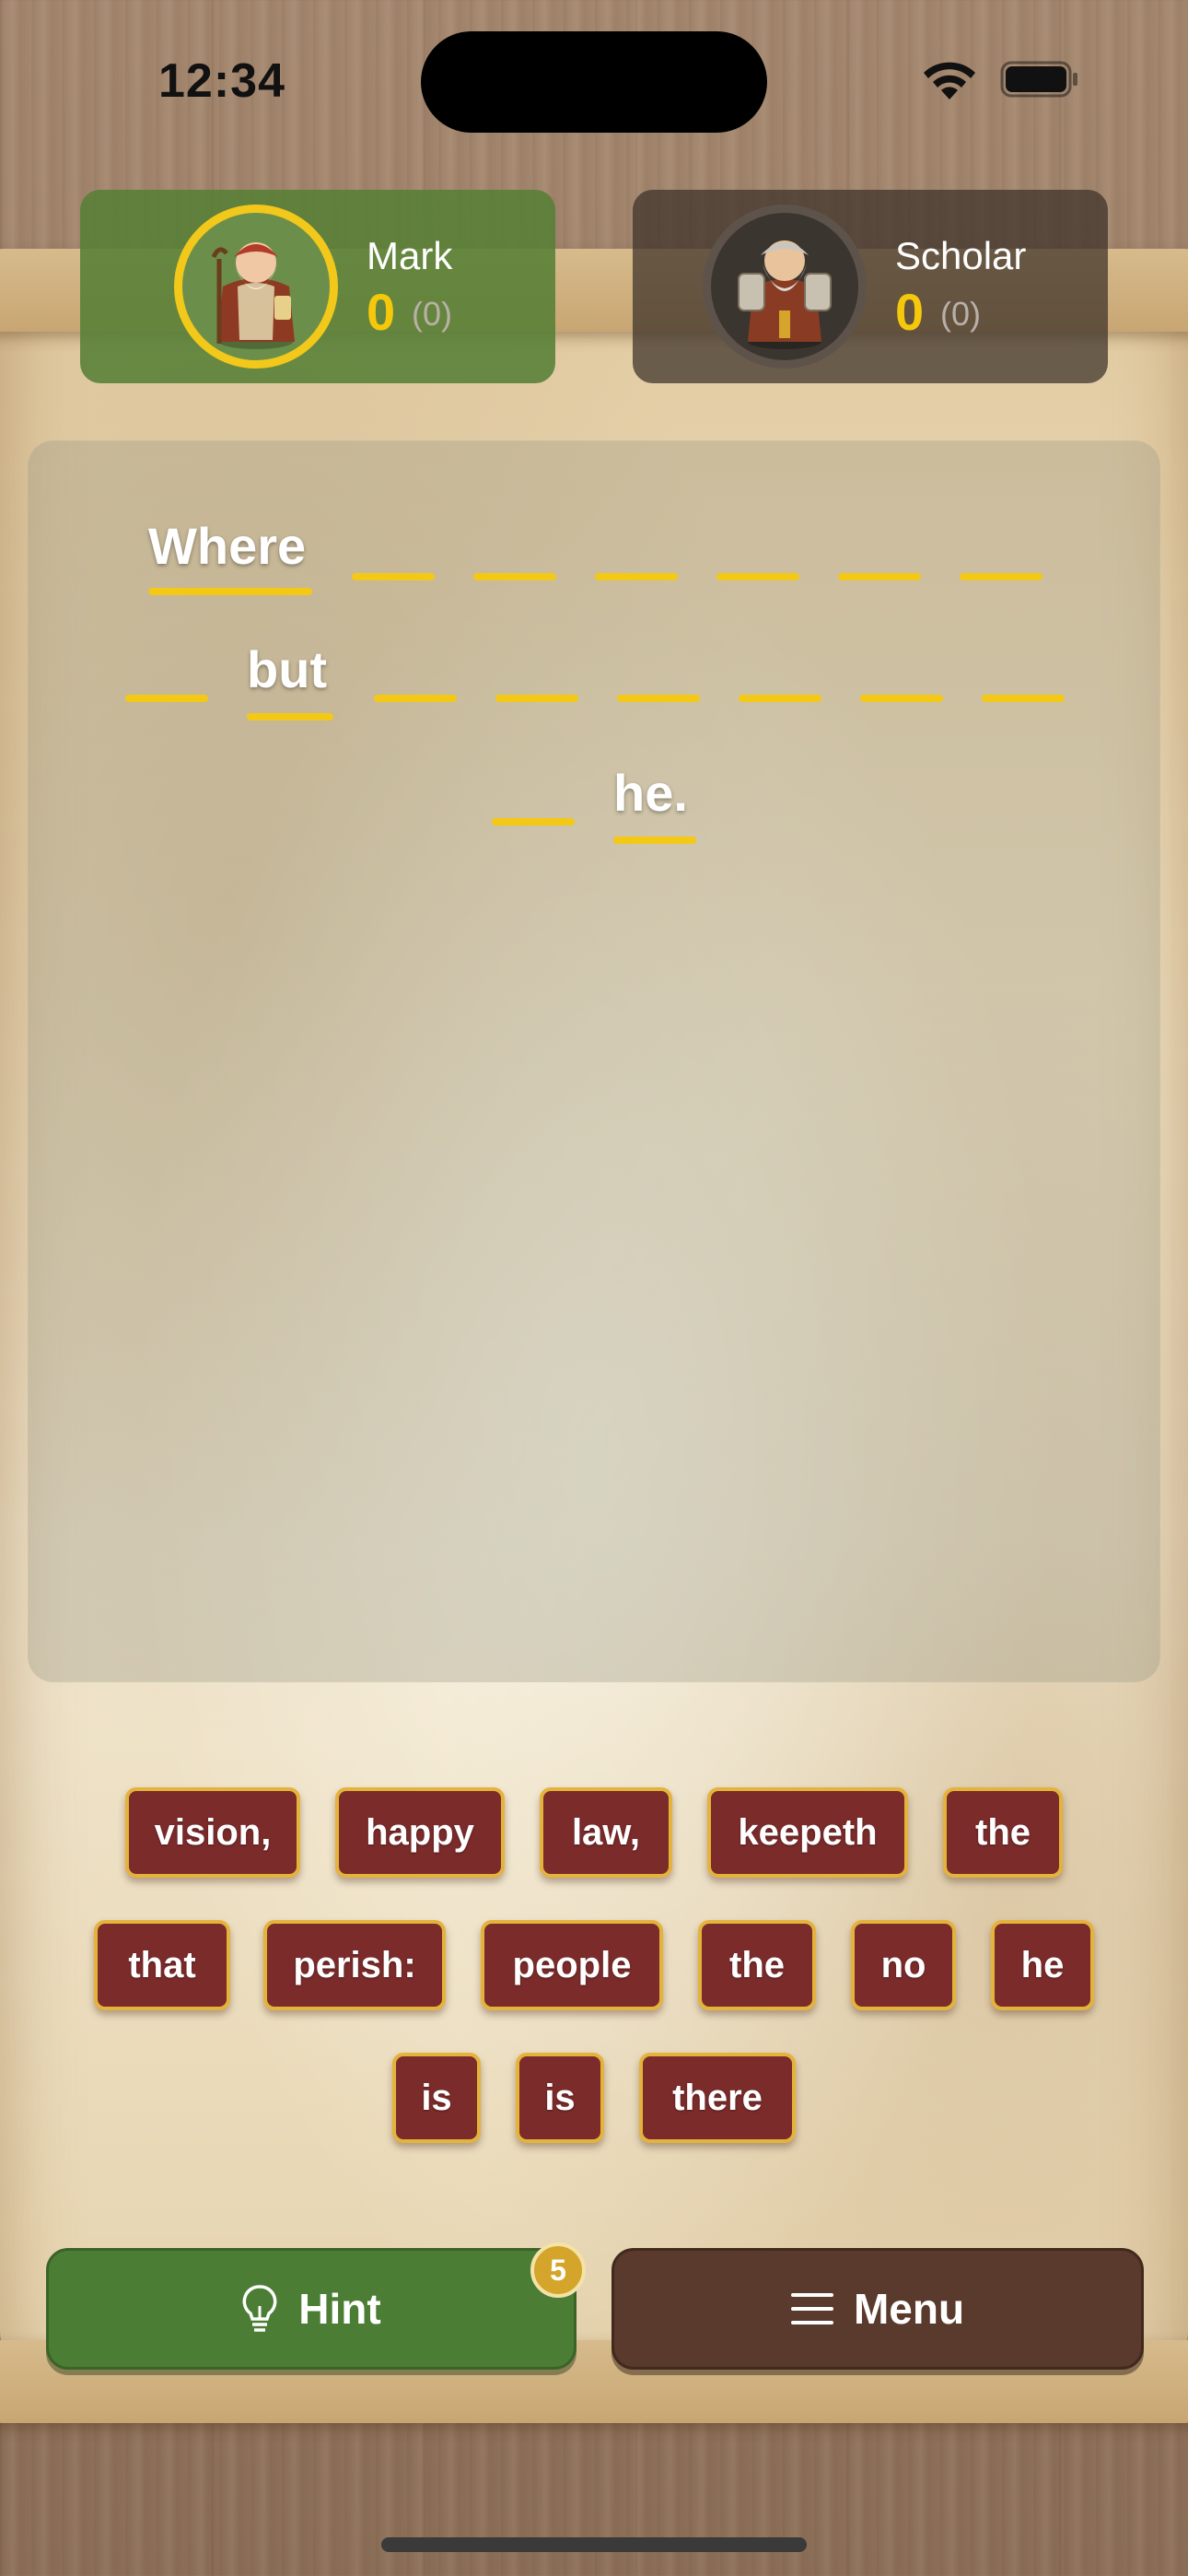  What do you see at coordinates (961, 256) in the screenshot?
I see `player-name: Scholar` at bounding box center [961, 256].